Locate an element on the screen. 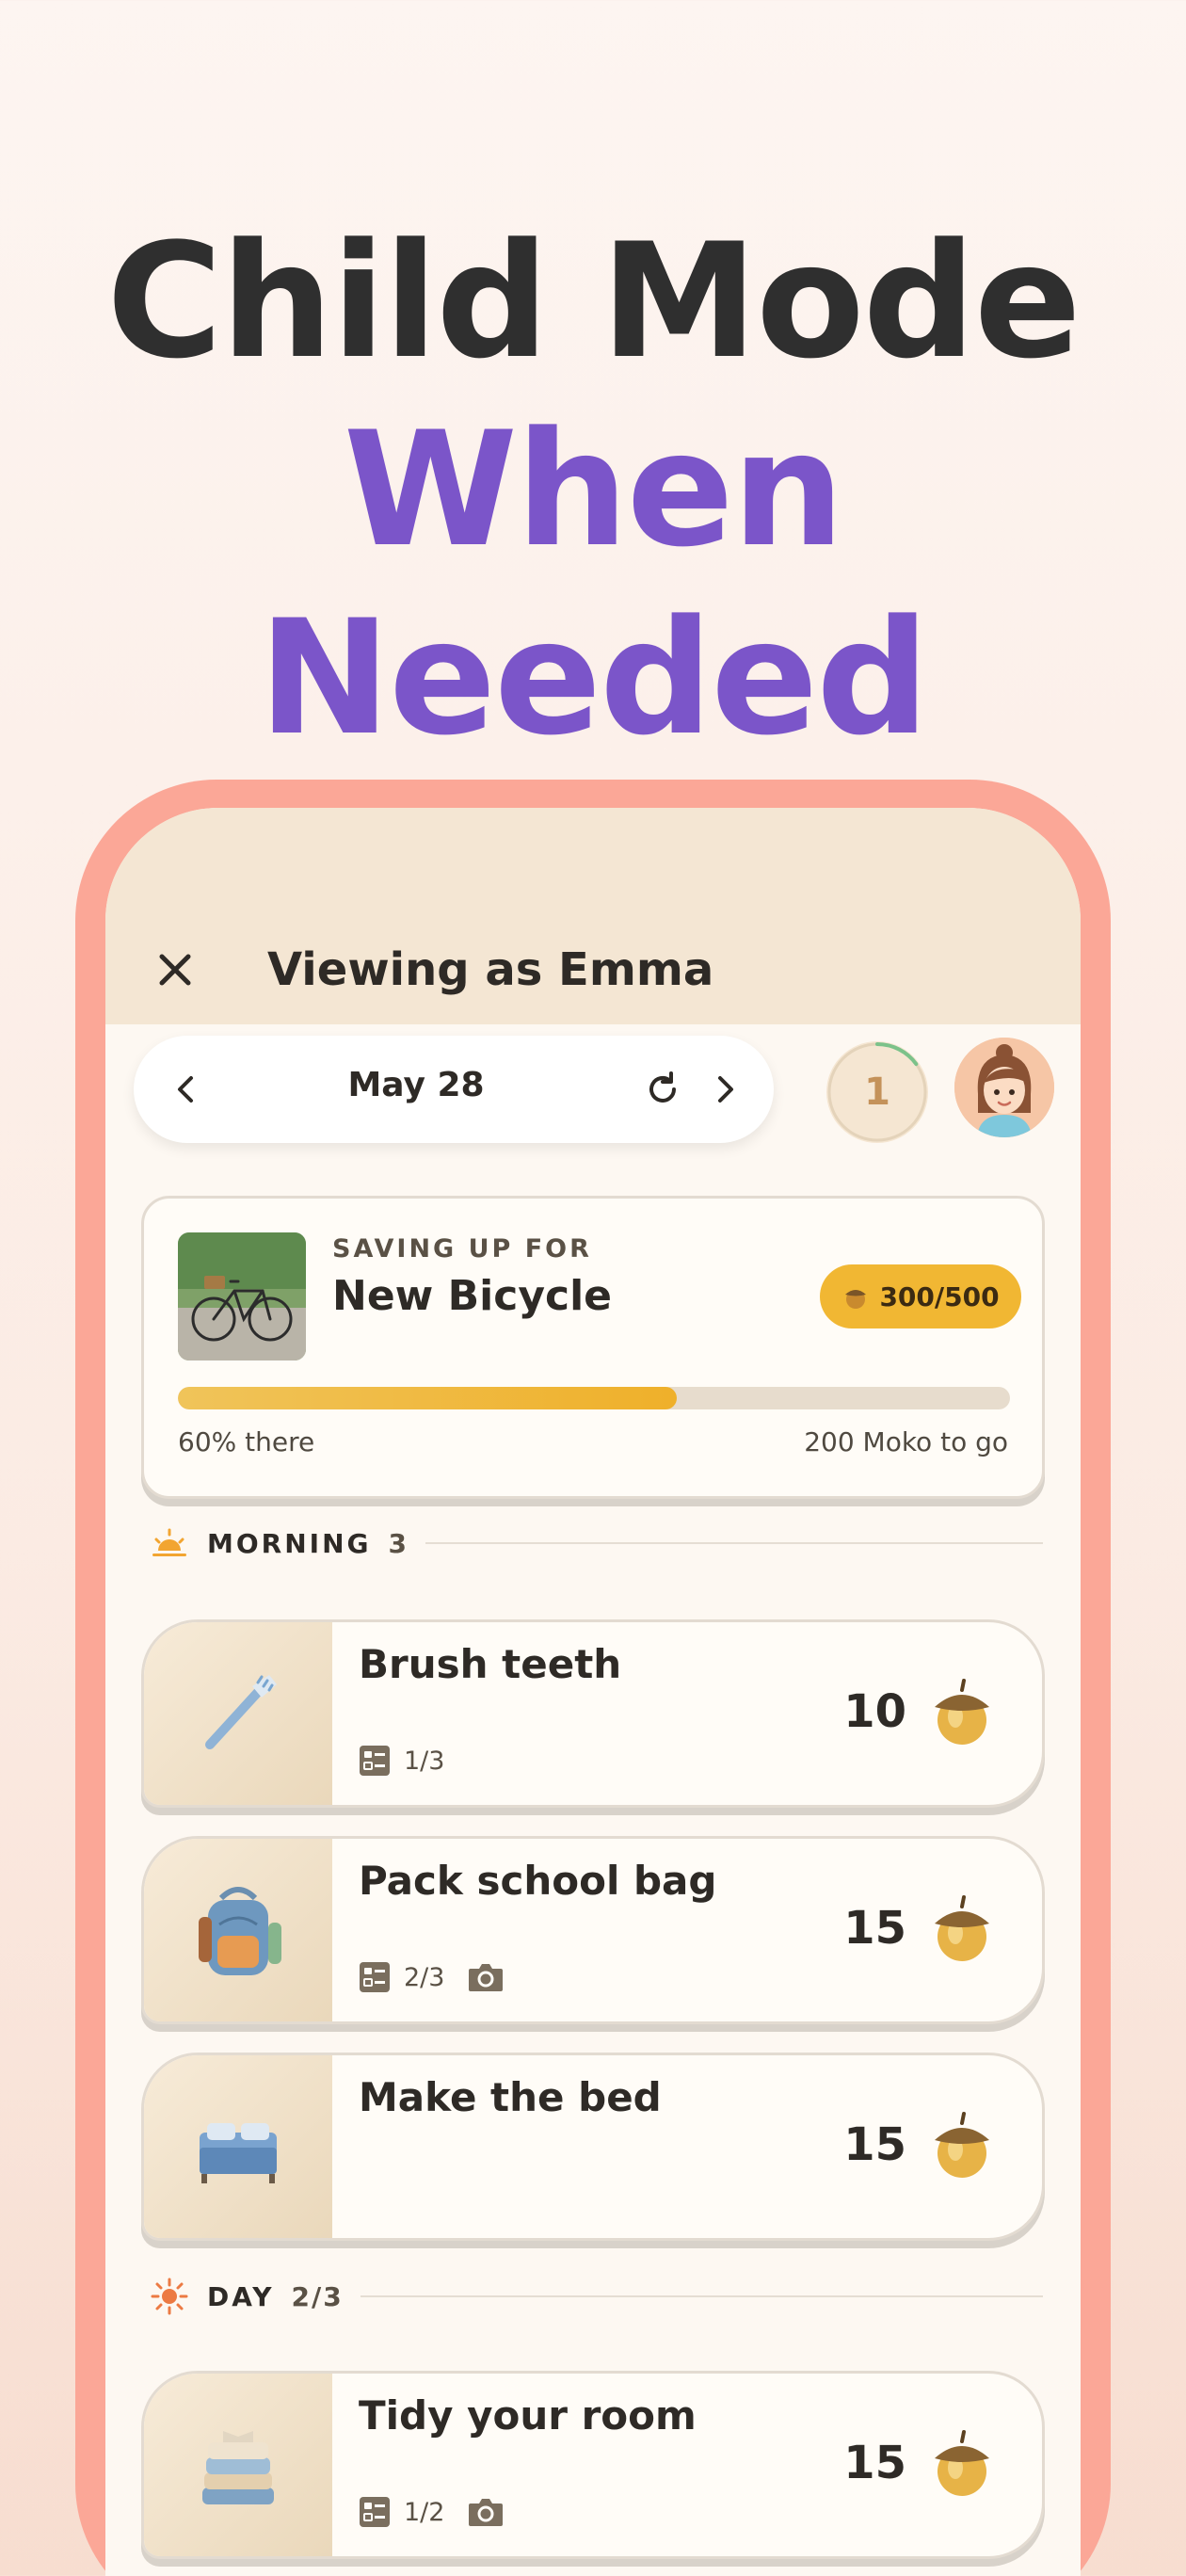 The width and height of the screenshot is (1186, 2576). goal-badge: 300/500 is located at coordinates (920, 1296).